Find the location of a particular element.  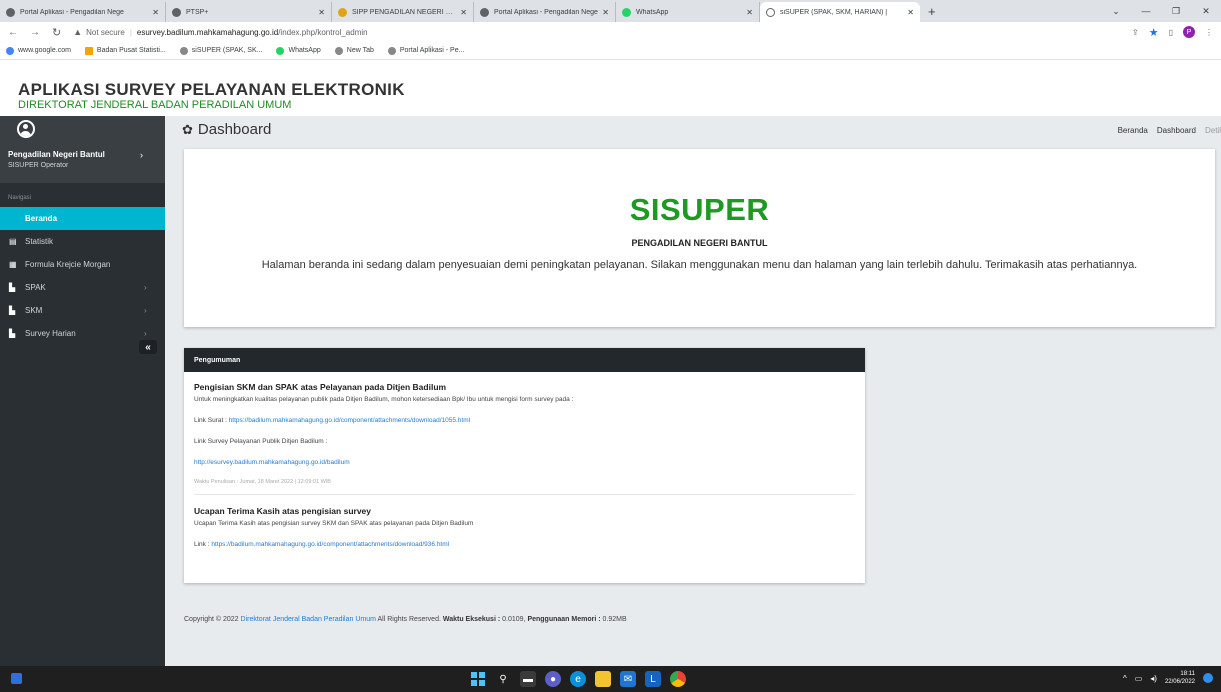

network-icon: ▭ is located at coordinates (1139, 678).